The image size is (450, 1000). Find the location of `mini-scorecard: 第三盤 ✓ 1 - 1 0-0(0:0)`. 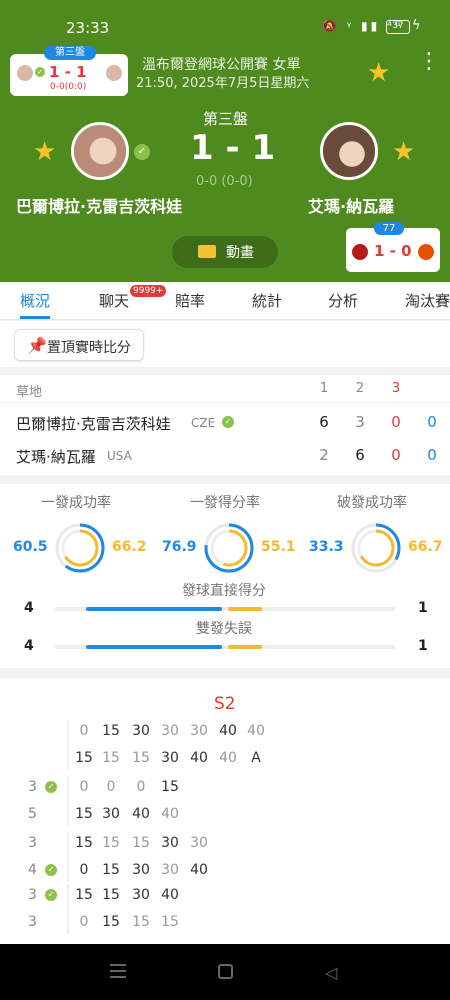

mini-scorecard: 第三盤 ✓ 1 - 1 0-0(0:0) is located at coordinates (69, 71).